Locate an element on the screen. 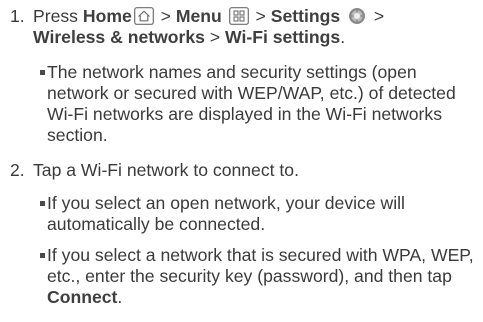 Image resolution: width=483 pixels, height=322 pixels. home-key-label: Home is located at coordinates (107, 16).